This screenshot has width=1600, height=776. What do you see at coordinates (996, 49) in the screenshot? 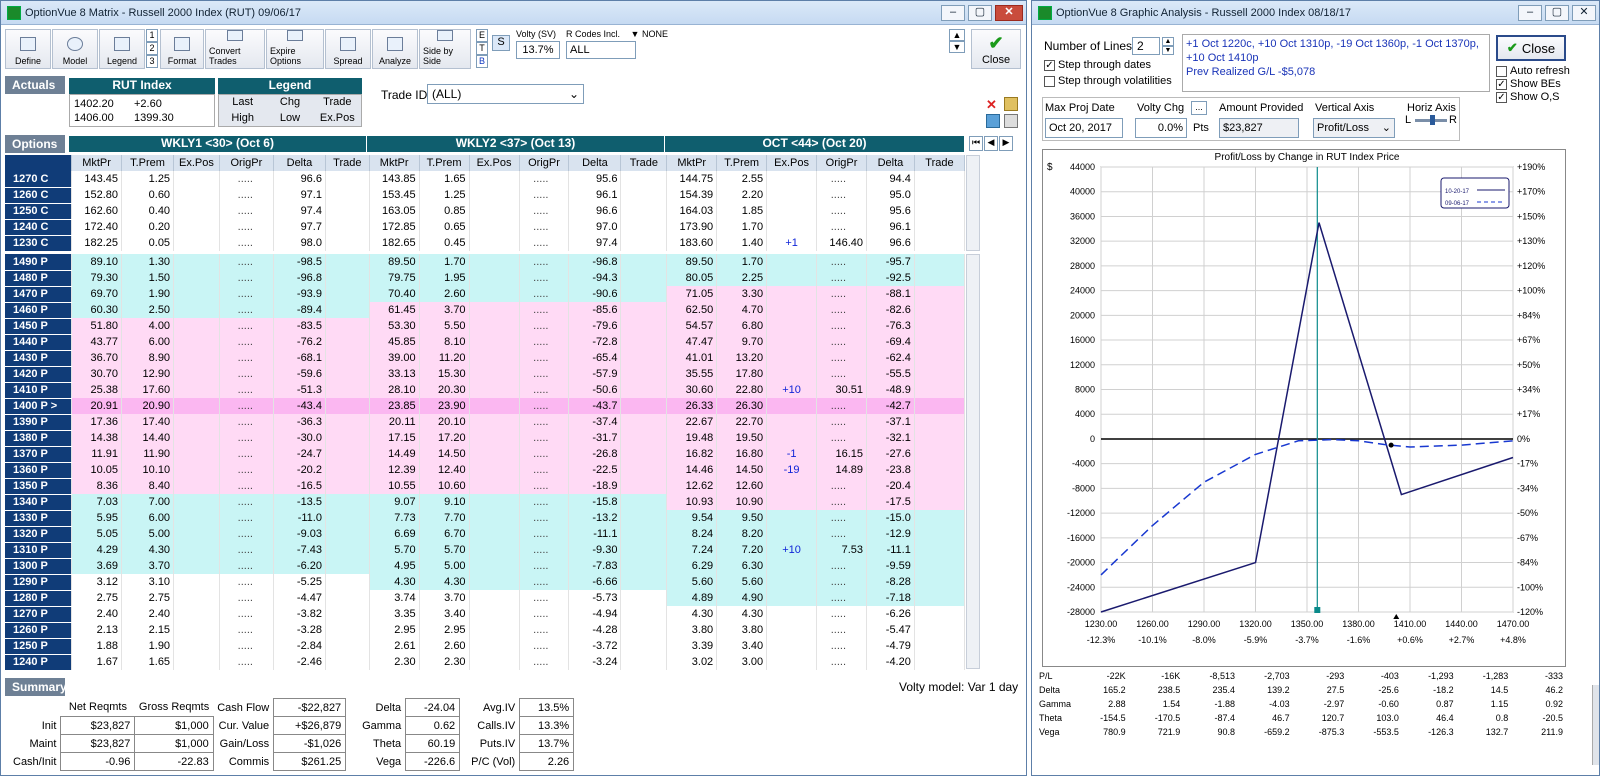
I see `close-button: ✔ Close` at bounding box center [996, 49].